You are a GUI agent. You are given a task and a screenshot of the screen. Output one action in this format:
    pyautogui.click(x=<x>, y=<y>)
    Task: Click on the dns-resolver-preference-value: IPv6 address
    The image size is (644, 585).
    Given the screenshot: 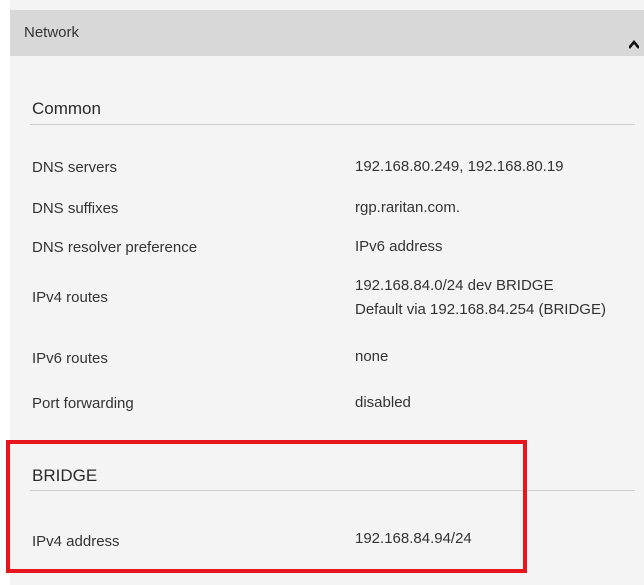 What is the action you would take?
    pyautogui.click(x=399, y=247)
    